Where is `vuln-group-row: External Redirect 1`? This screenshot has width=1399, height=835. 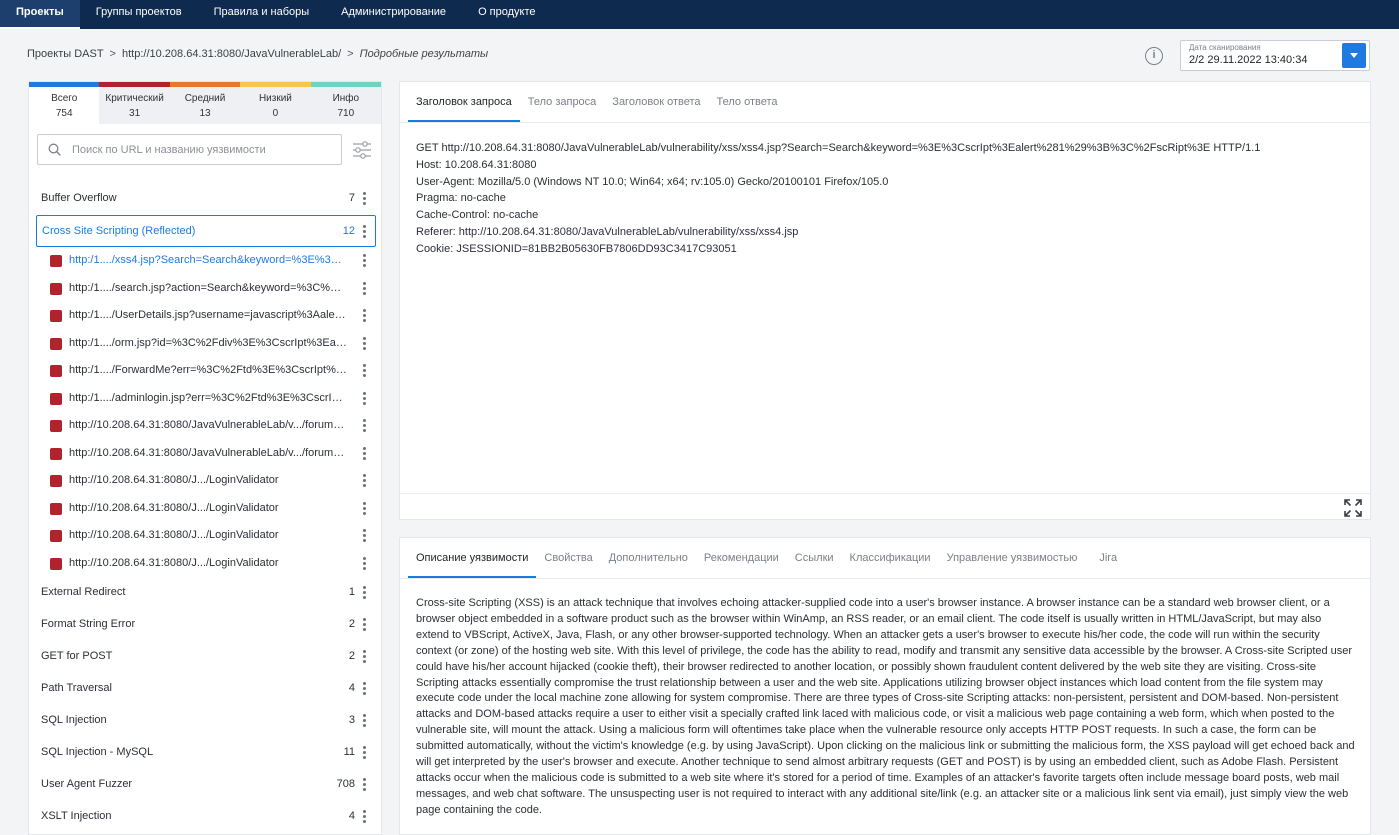
vuln-group-row: External Redirect 1 is located at coordinates (205, 593).